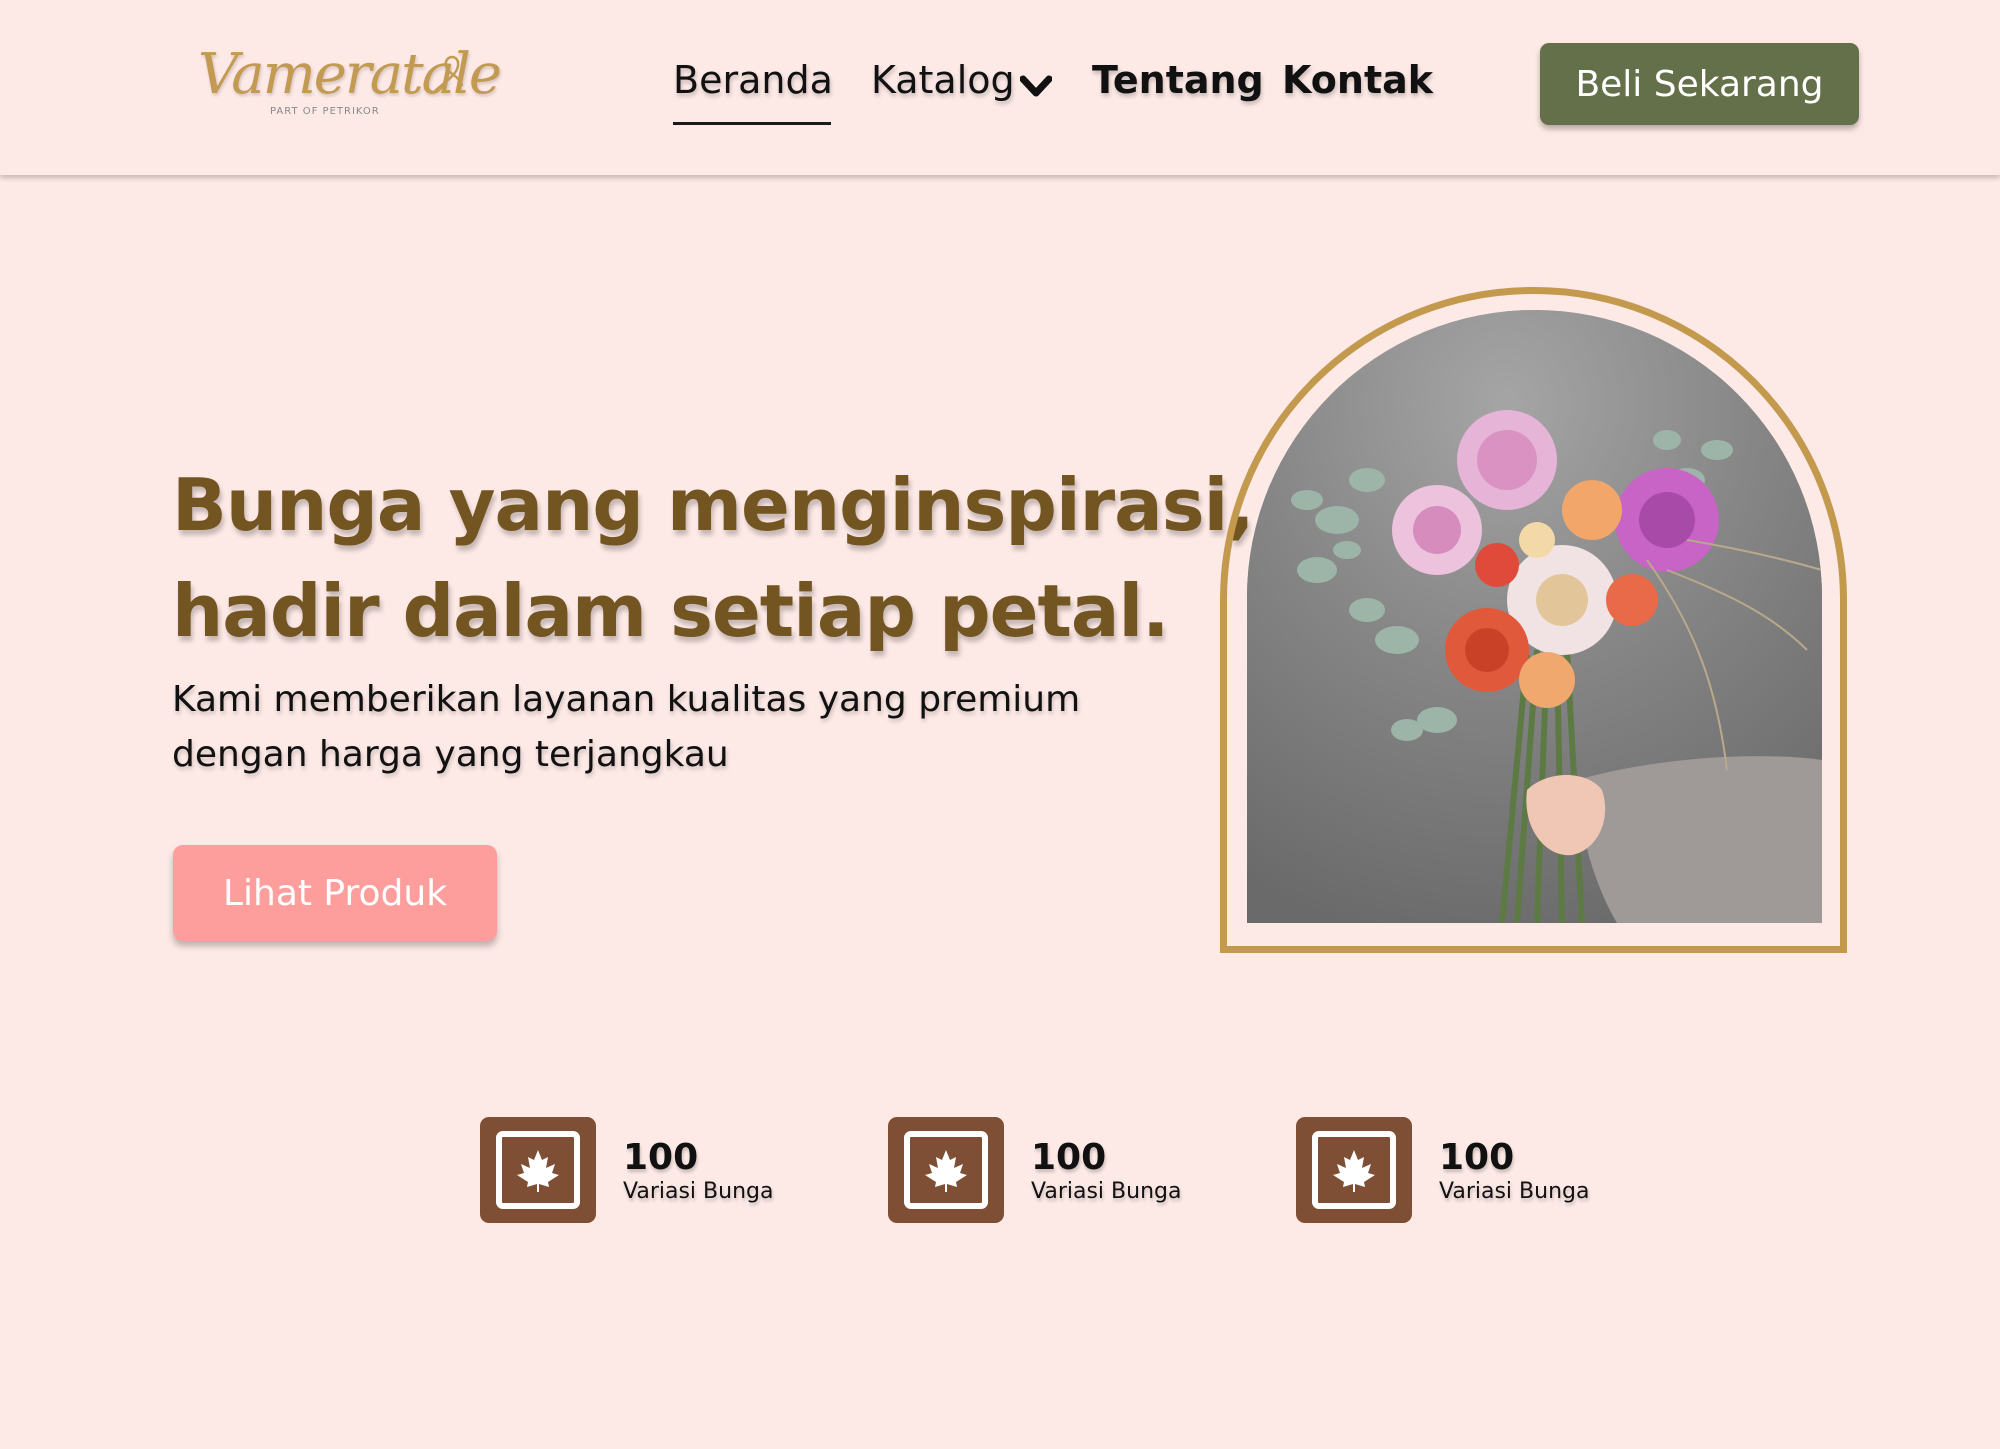  Describe the element at coordinates (1699, 84) in the screenshot. I see `buy-now-button: Beli Sekarang` at that location.